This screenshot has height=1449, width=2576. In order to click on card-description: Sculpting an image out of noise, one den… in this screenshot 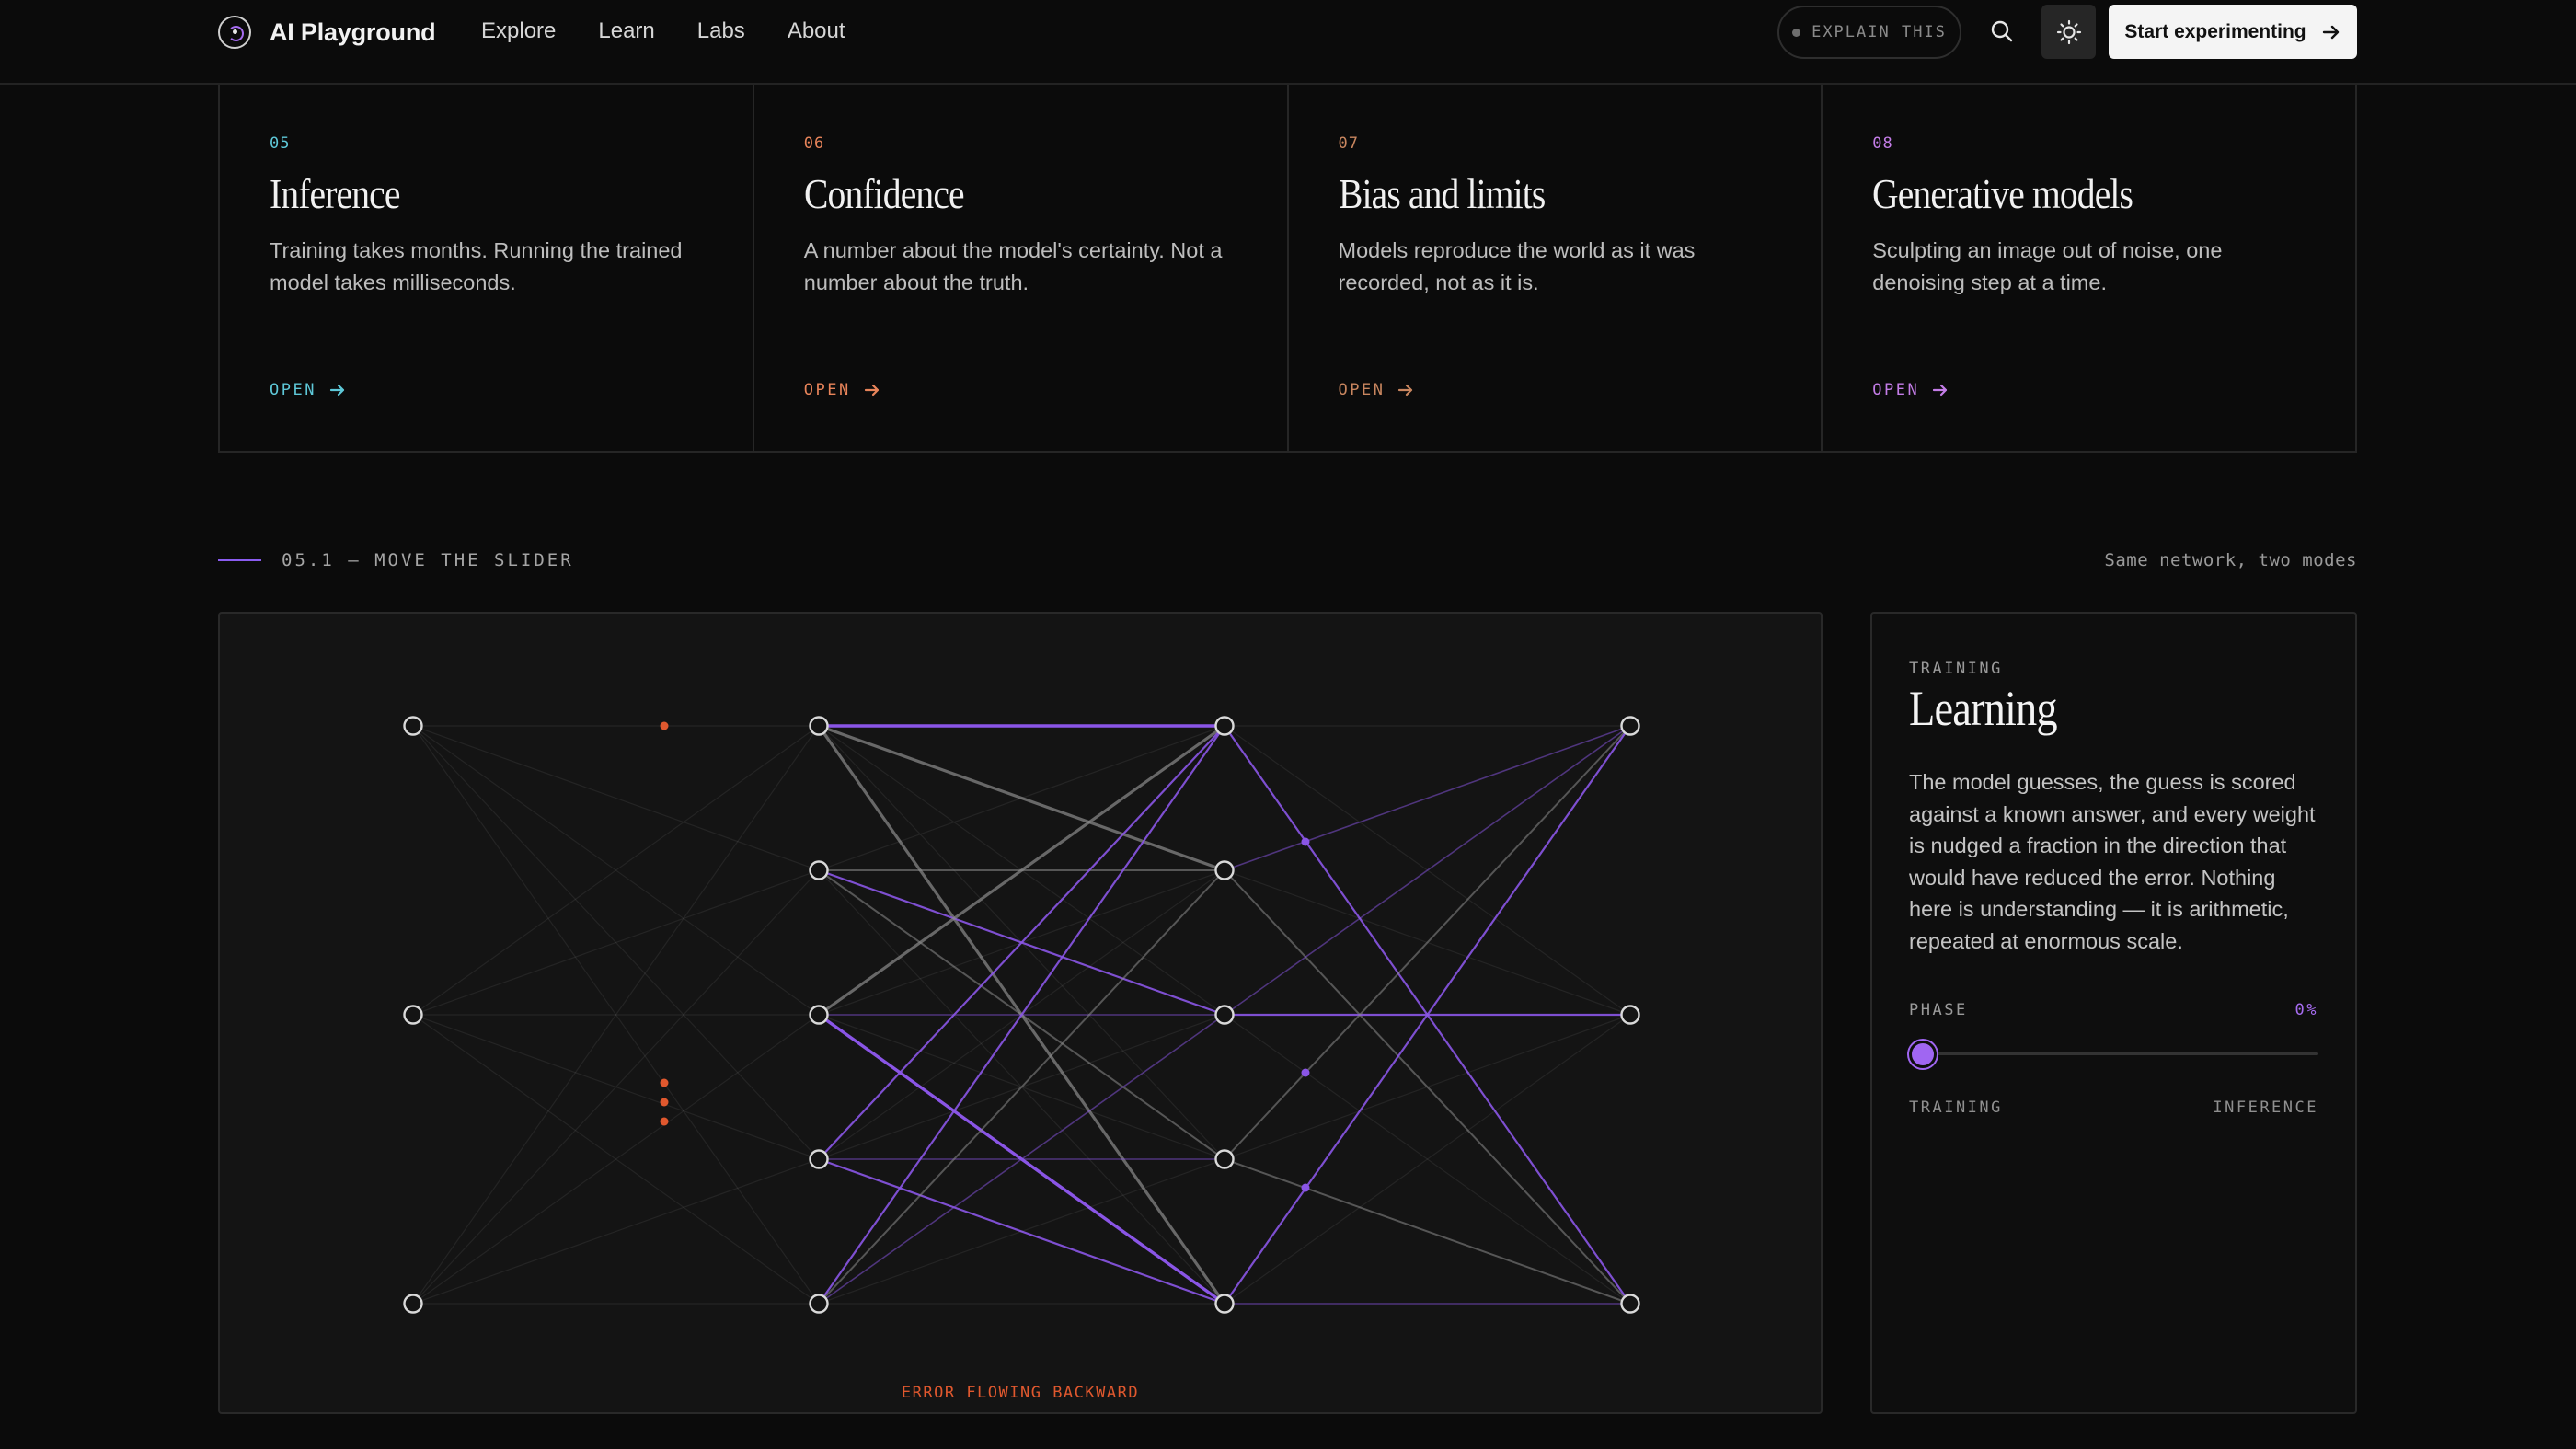, I will do `click(2047, 266)`.